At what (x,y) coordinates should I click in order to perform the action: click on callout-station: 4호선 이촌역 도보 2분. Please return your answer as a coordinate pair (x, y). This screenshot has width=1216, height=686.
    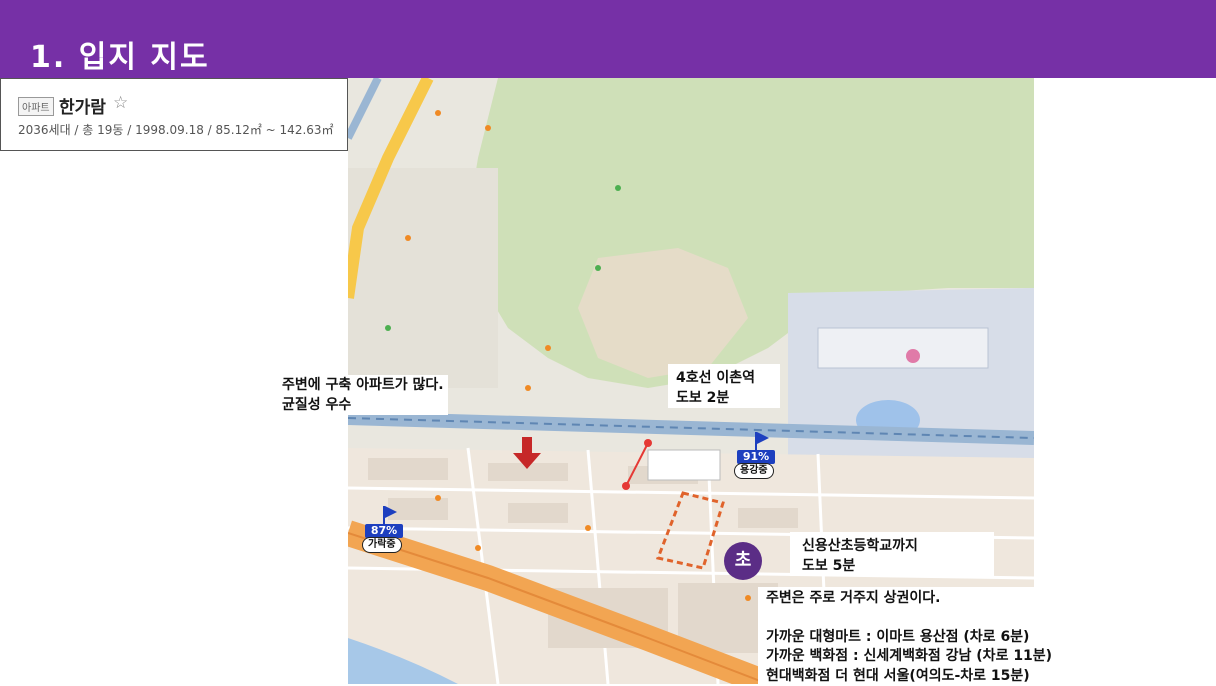
    Looking at the image, I should click on (724, 386).